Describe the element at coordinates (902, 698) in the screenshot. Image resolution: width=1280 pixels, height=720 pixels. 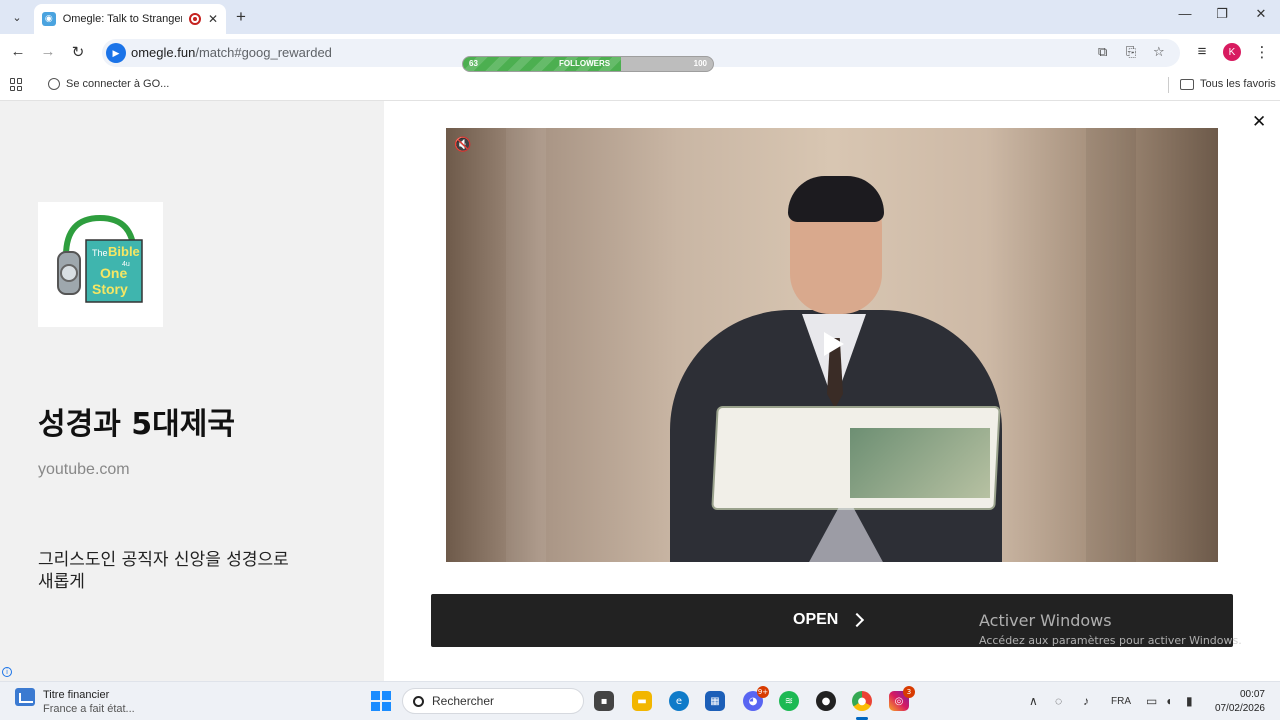
I see `instagram-icon: ◎ 3` at that location.